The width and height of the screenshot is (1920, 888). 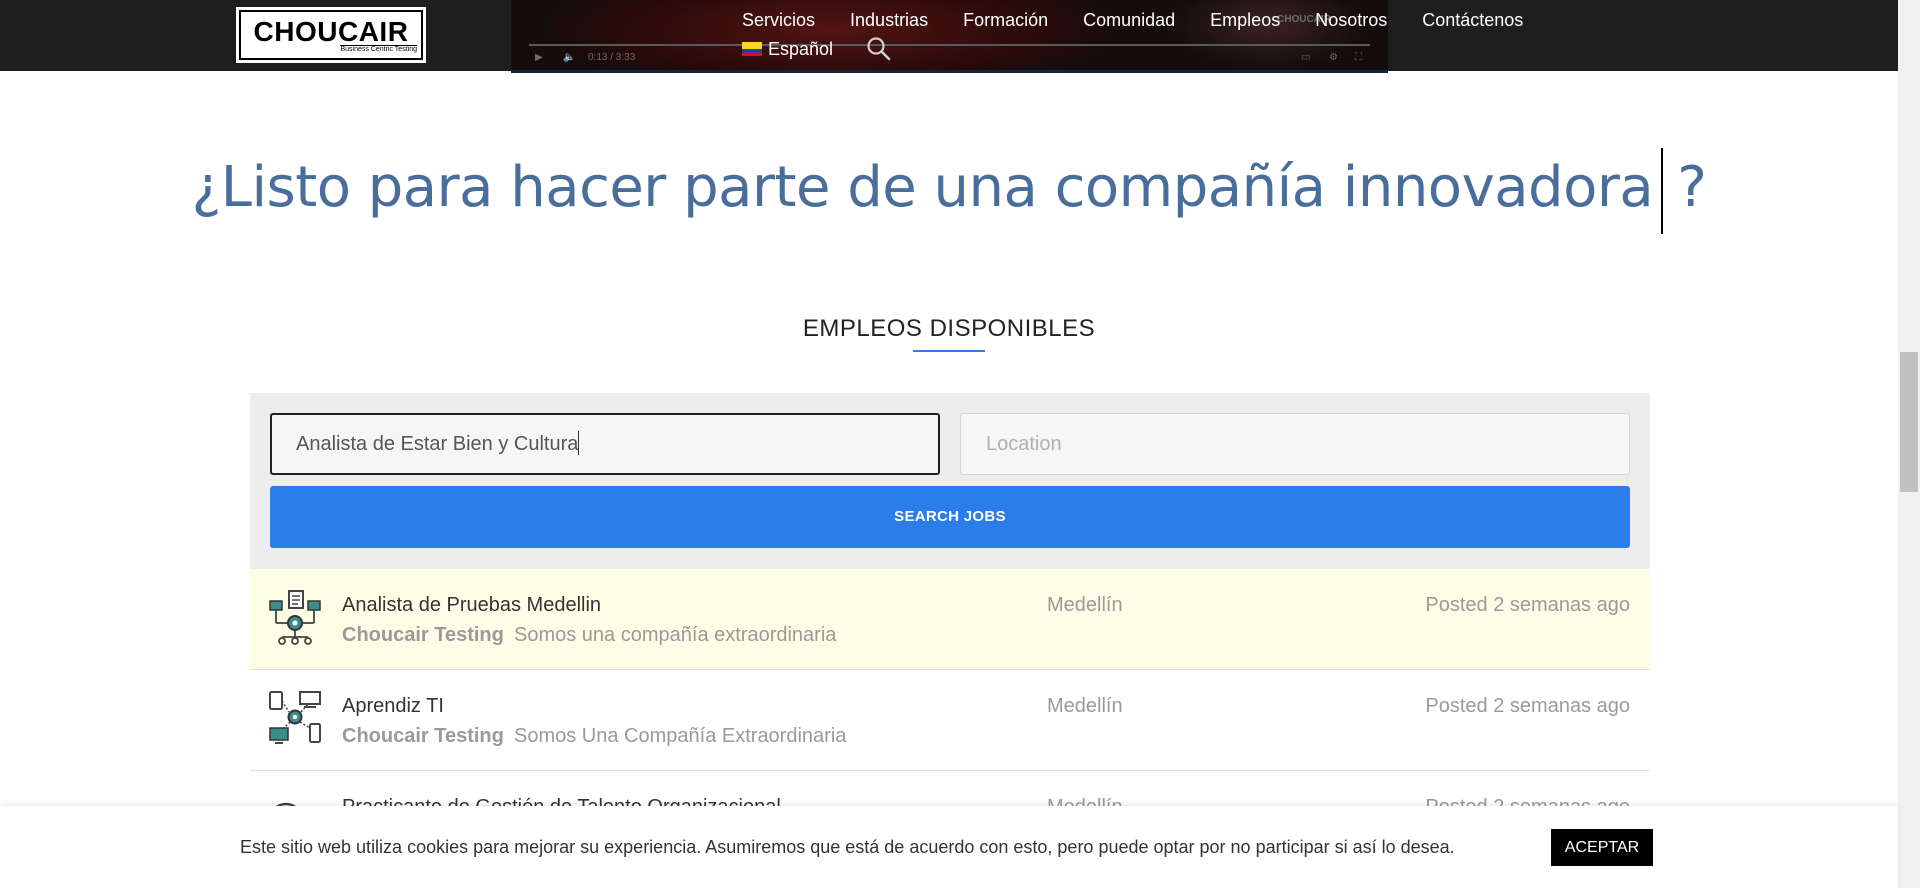 What do you see at coordinates (675, 635) in the screenshot?
I see `job-tagline: Somos una compañía extraordinaria` at bounding box center [675, 635].